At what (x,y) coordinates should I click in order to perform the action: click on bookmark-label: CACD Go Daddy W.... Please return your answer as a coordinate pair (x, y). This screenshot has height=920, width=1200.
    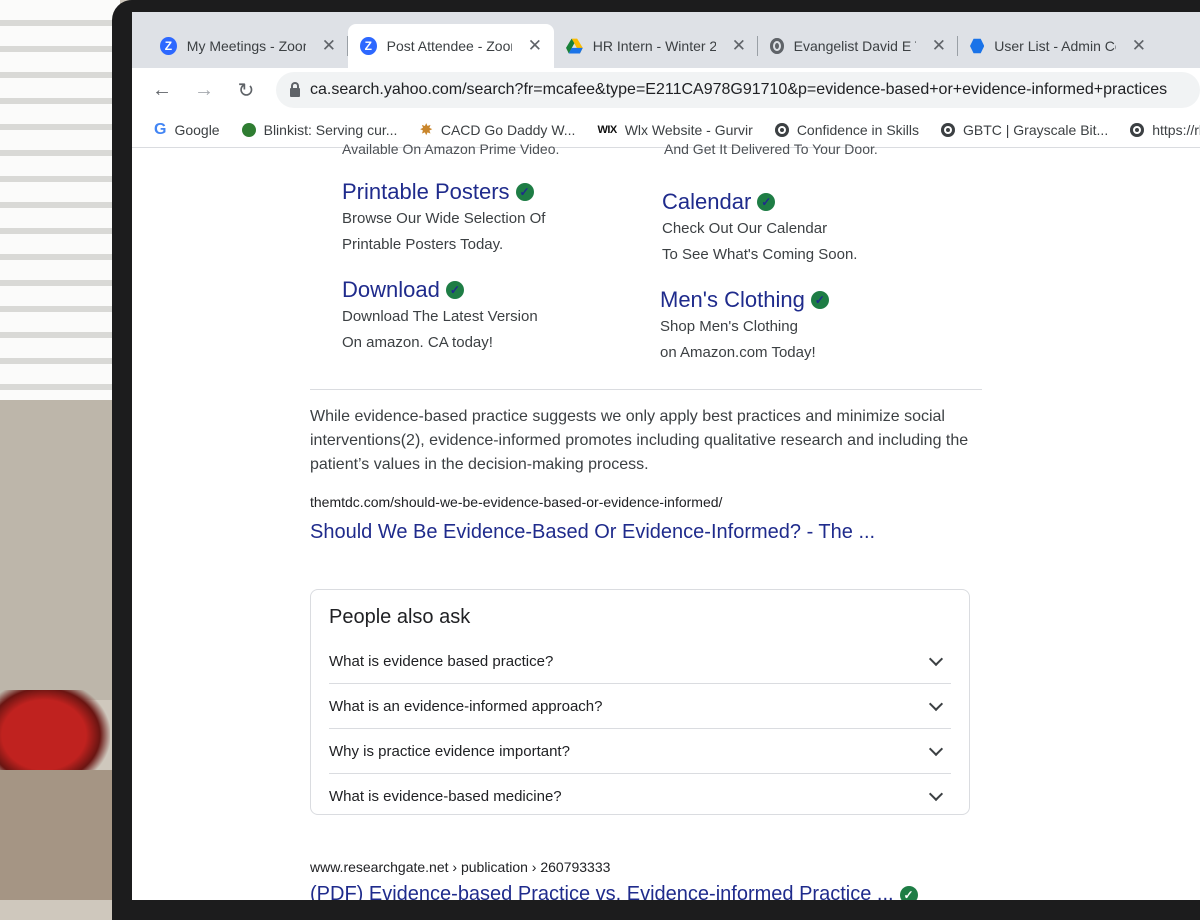
    Looking at the image, I should click on (508, 129).